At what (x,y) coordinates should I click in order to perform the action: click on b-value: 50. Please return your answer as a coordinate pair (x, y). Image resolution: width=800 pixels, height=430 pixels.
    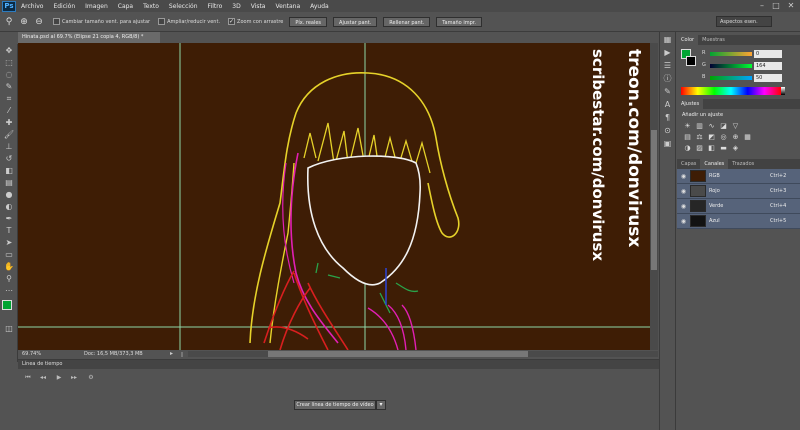
    Looking at the image, I should click on (768, 78).